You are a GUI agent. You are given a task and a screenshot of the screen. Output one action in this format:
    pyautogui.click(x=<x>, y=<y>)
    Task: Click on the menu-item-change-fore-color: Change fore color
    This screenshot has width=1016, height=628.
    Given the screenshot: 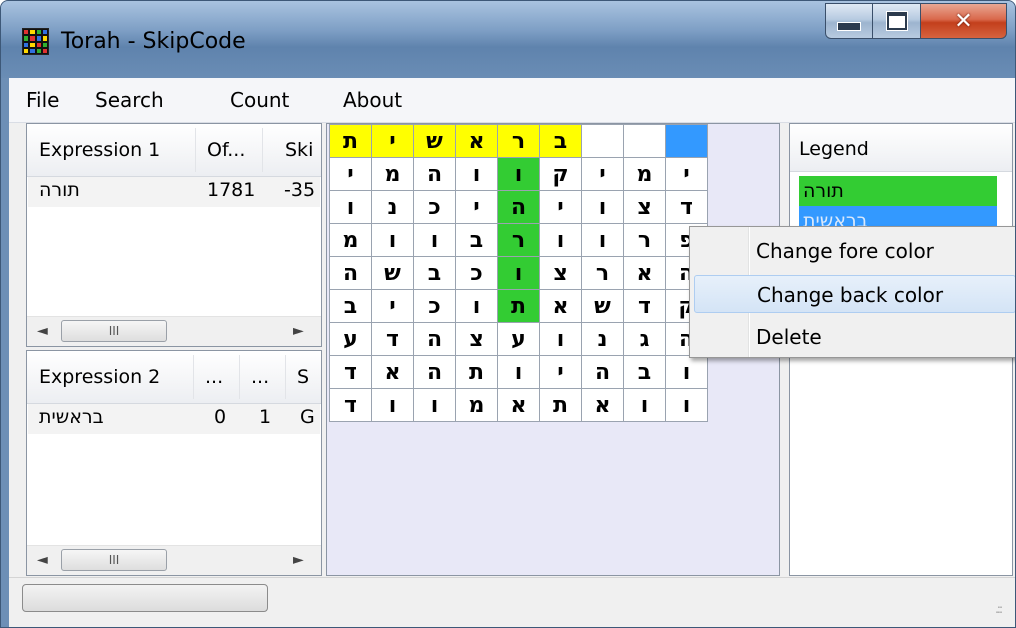 What is the action you would take?
    pyautogui.click(x=854, y=251)
    